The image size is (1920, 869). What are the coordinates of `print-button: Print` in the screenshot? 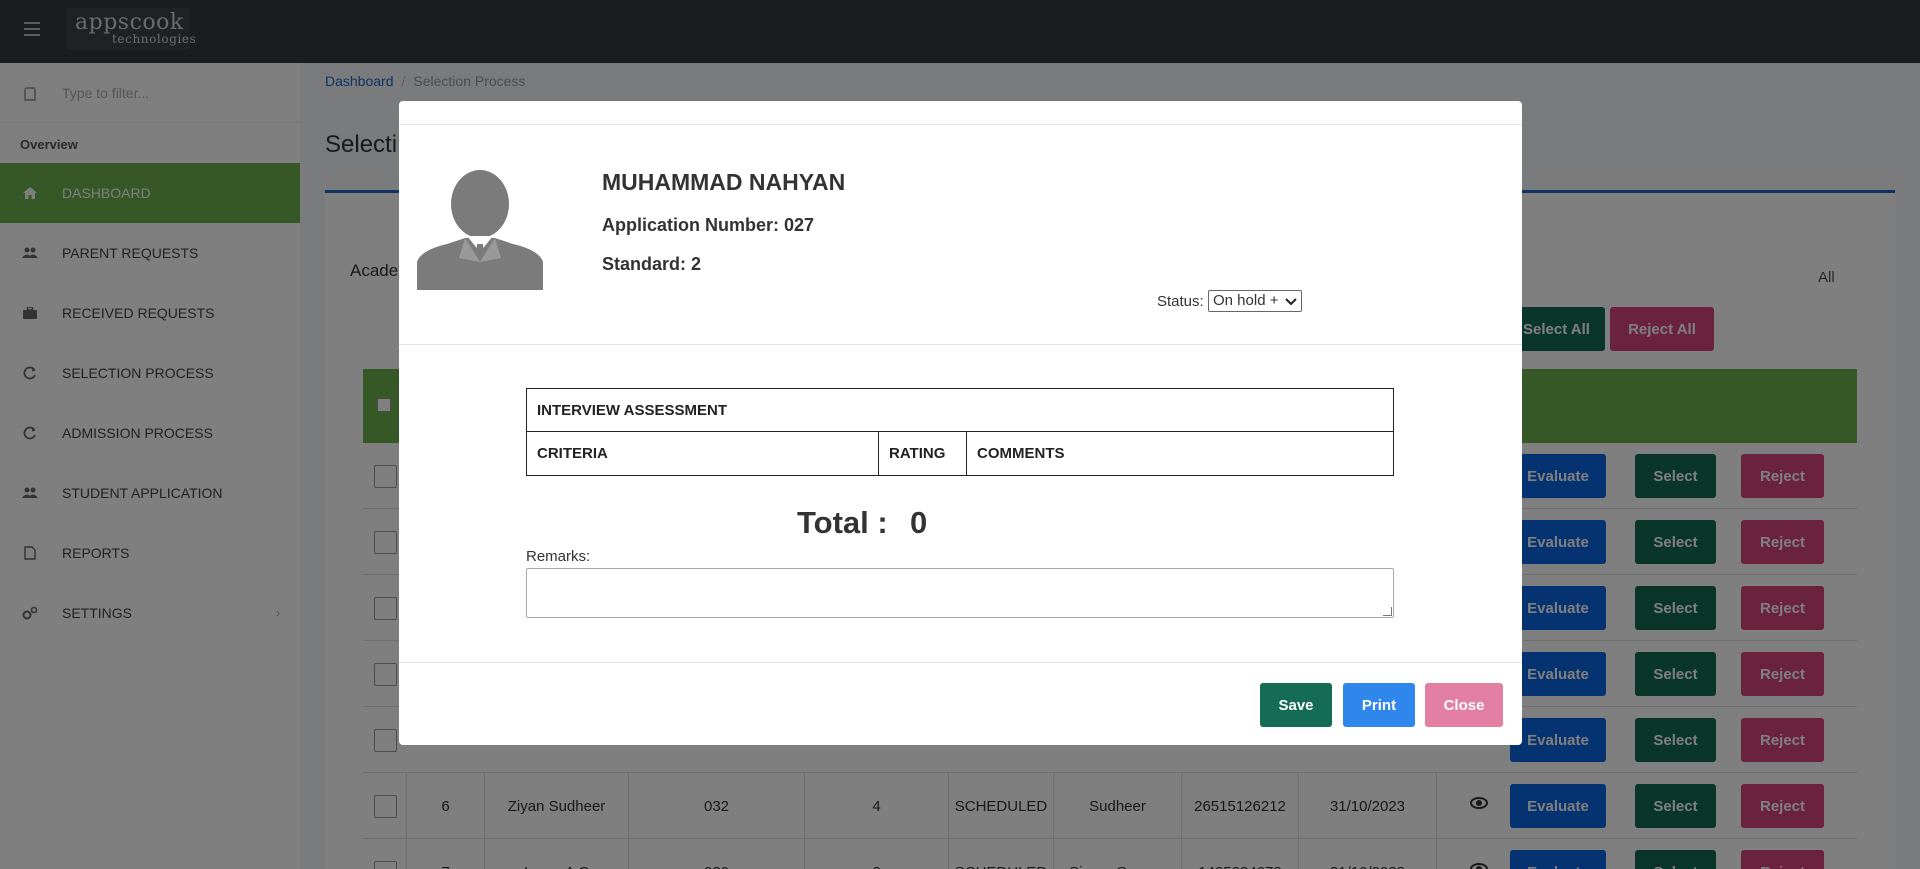 It's located at (1379, 705).